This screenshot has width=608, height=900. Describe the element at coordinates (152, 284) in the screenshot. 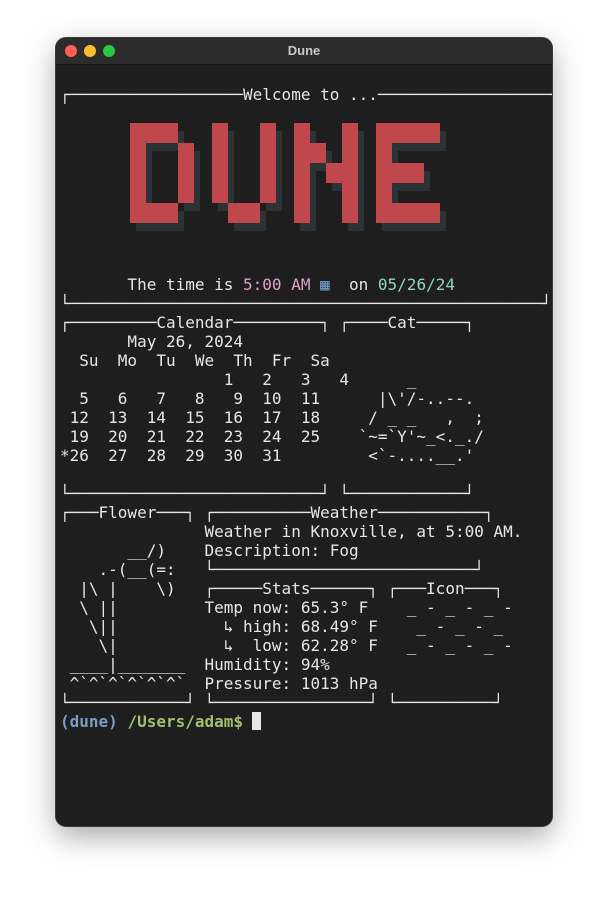

I see `terminal-segment: The time is` at that location.